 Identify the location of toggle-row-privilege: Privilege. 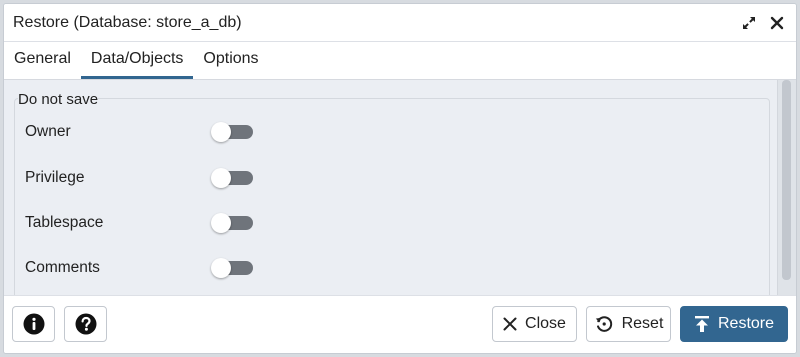
(145, 178).